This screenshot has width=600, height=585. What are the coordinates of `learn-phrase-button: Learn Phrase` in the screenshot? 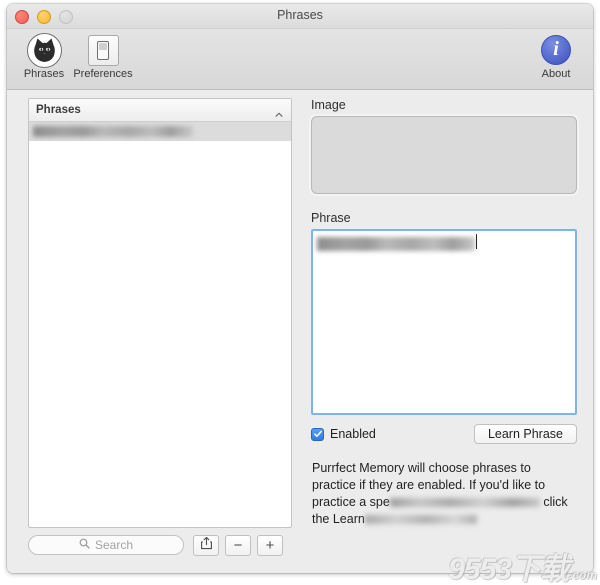 It's located at (525, 434).